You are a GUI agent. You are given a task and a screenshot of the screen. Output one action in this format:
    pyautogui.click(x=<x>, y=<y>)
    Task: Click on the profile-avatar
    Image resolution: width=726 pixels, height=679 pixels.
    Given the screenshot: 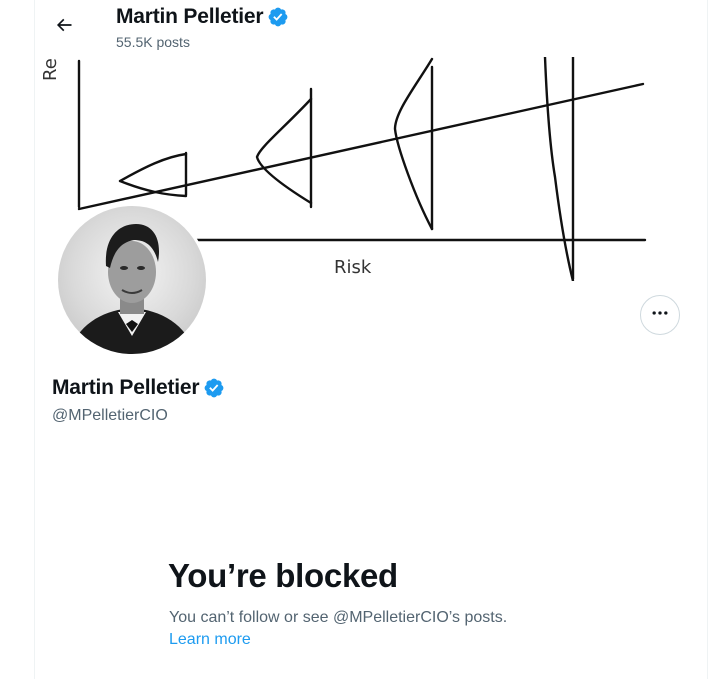 What is the action you would take?
    pyautogui.click(x=132, y=280)
    